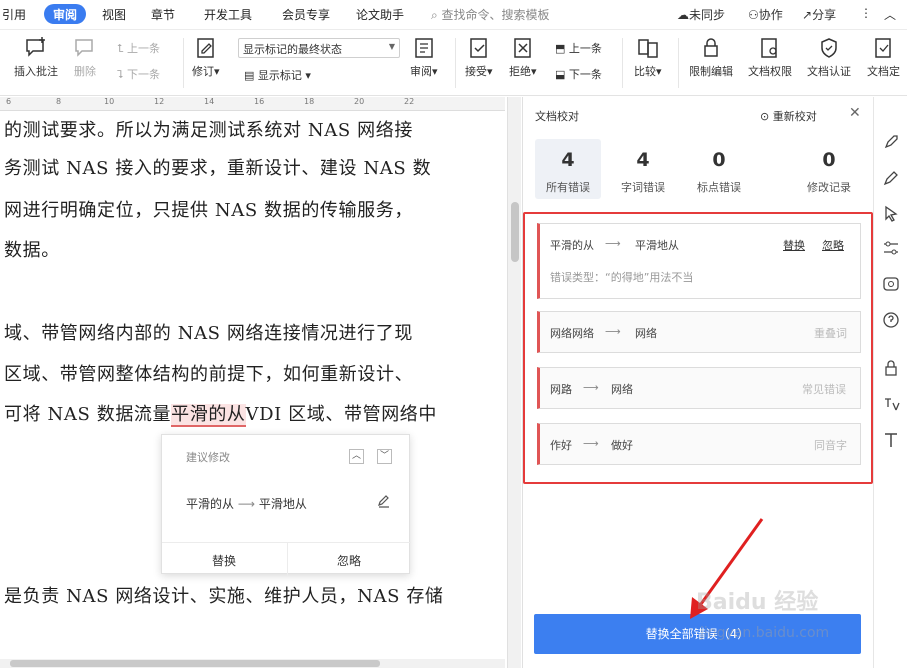 The image size is (907, 668). I want to click on cursor-icon, so click(891, 214).